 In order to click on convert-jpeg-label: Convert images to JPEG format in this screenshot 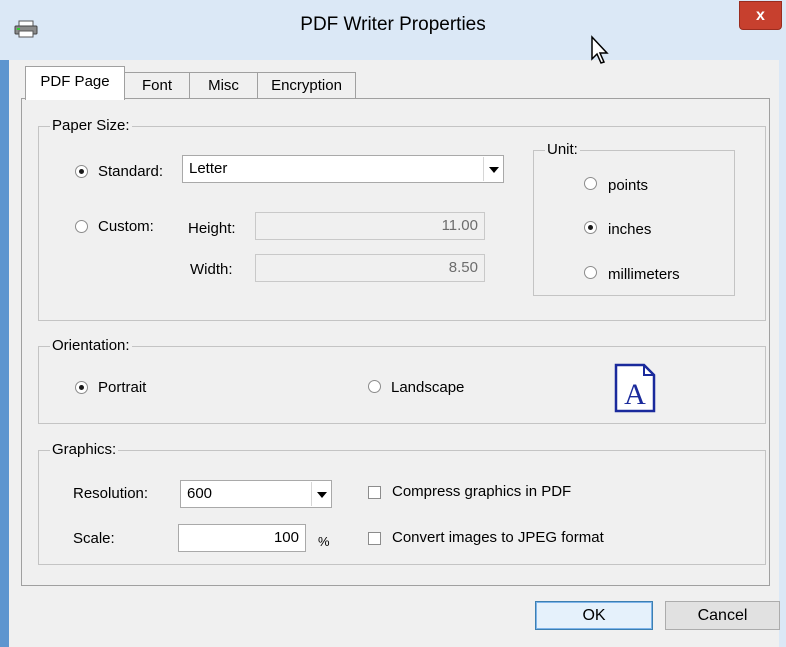, I will do `click(498, 537)`.